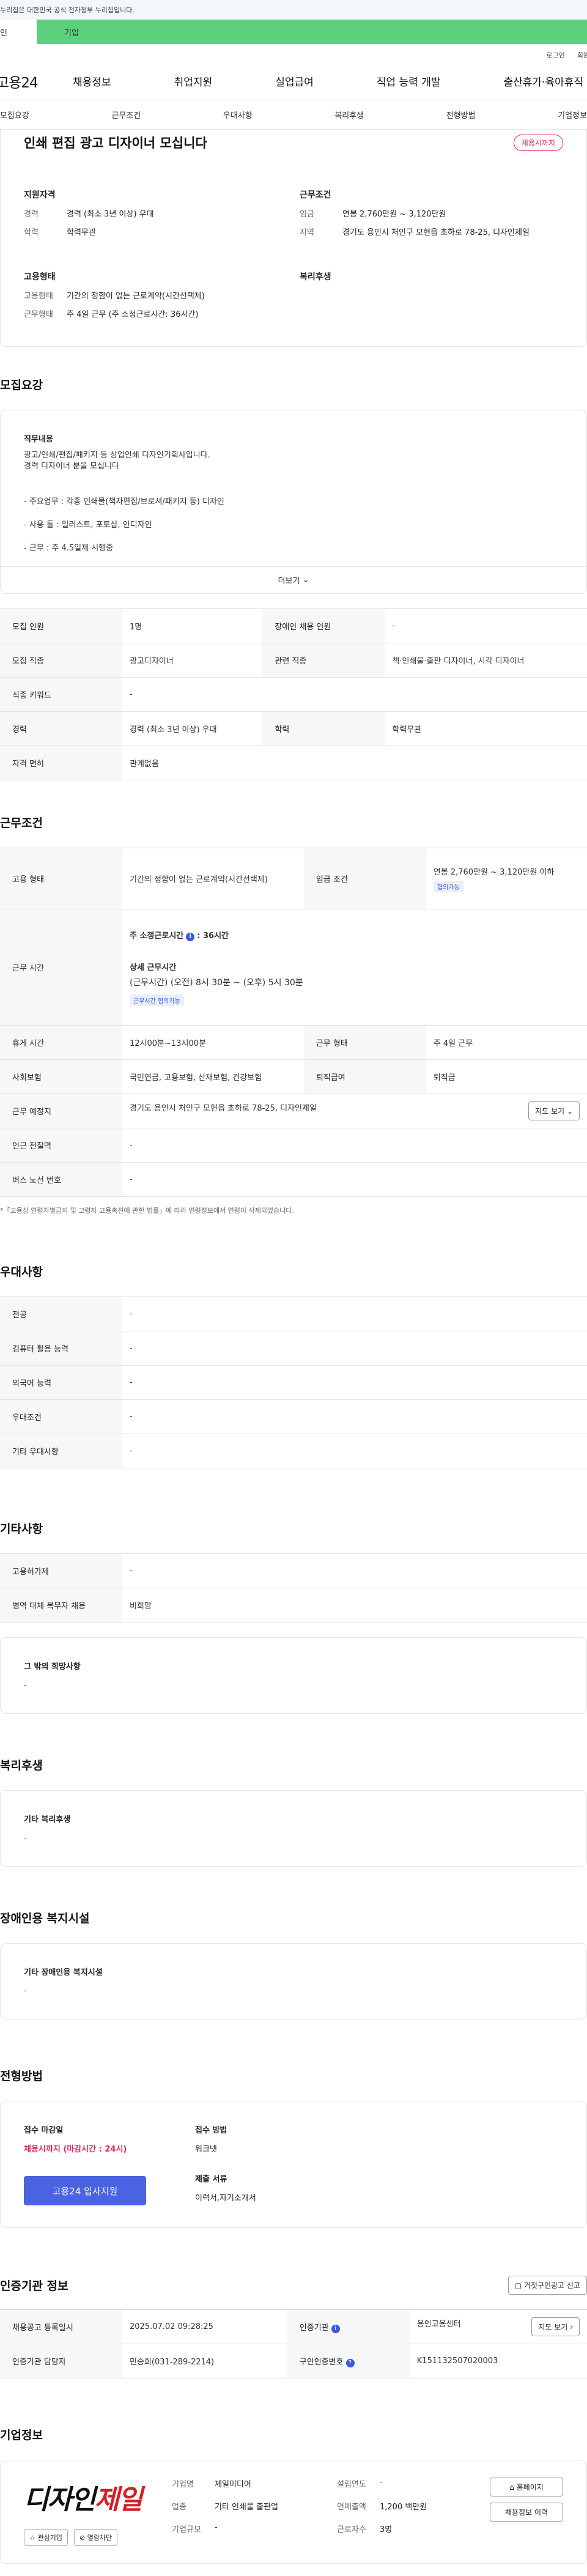 This screenshot has height=2576, width=587. Describe the element at coordinates (61, 1605) in the screenshot. I see `cell-label: 병역 대체 복무자 채용` at that location.